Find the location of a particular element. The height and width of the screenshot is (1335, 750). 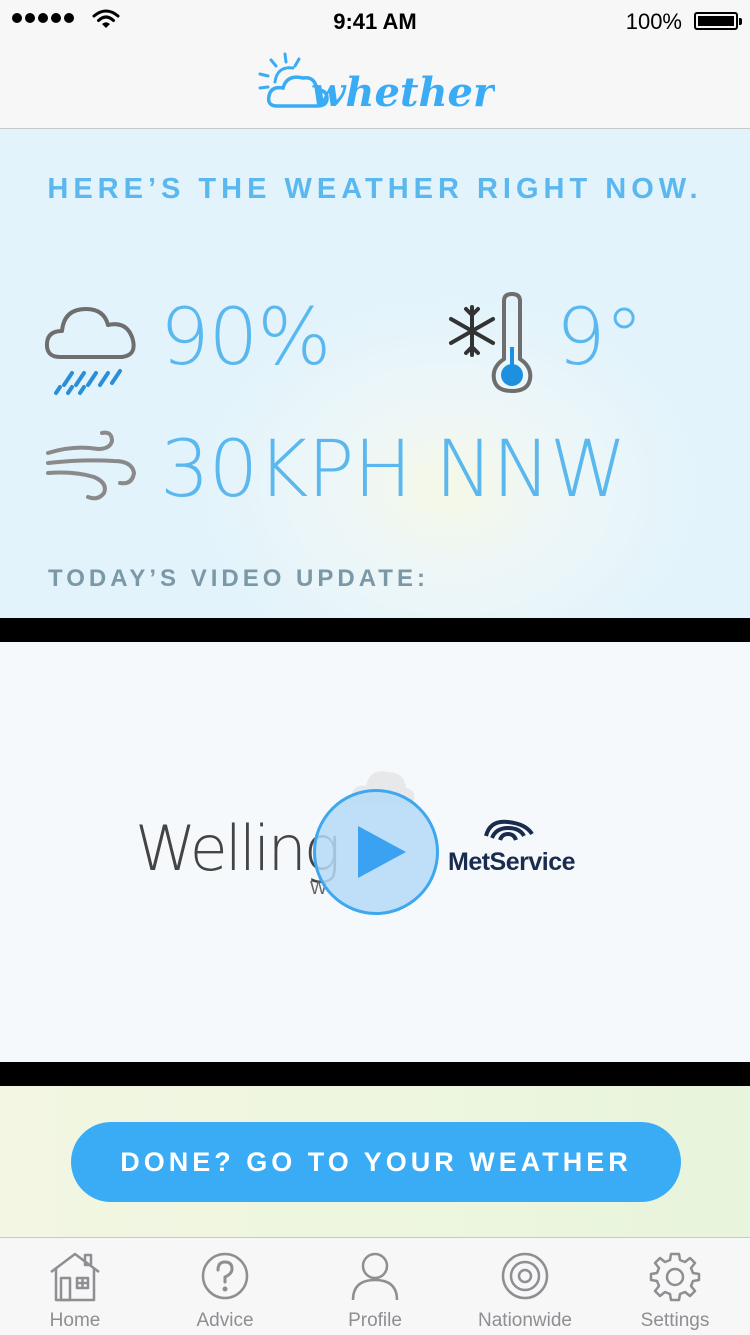

whether-logo: whether? is located at coordinates (376, 84).